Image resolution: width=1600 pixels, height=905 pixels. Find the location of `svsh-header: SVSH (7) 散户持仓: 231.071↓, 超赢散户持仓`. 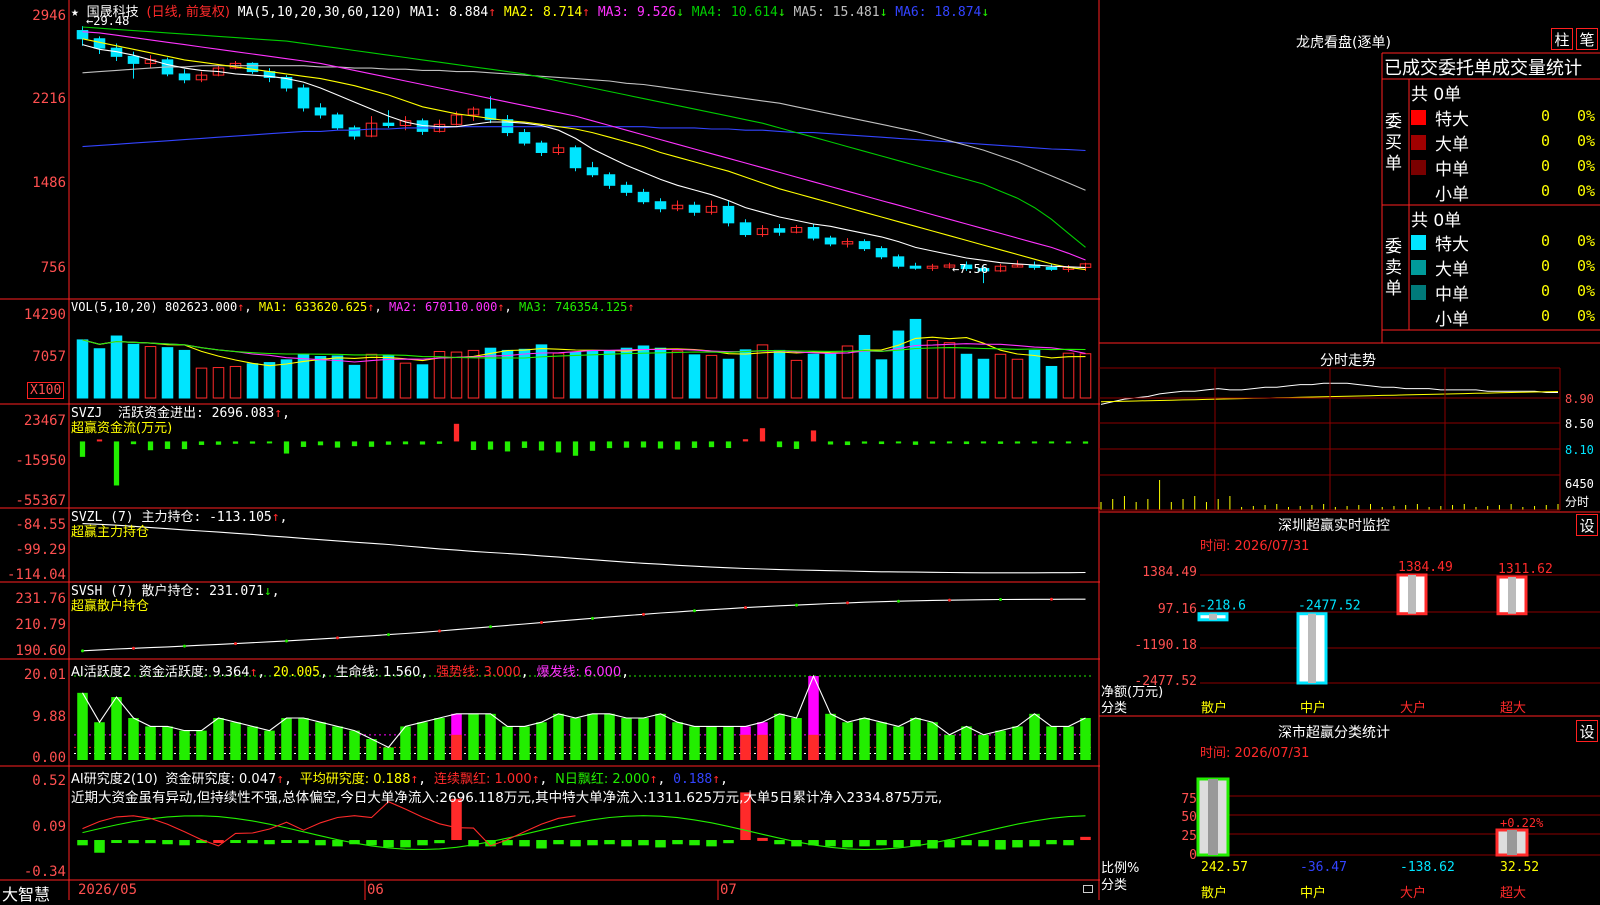

svsh-header: SVSH (7) 散户持仓: 231.071↓, 超赢散户持仓 is located at coordinates (175, 599).